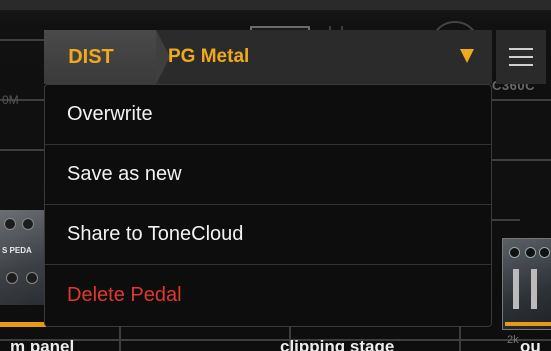 The image size is (551, 351). Describe the element at coordinates (528, 324) in the screenshot. I see `pedal-accent-bar-right` at that location.